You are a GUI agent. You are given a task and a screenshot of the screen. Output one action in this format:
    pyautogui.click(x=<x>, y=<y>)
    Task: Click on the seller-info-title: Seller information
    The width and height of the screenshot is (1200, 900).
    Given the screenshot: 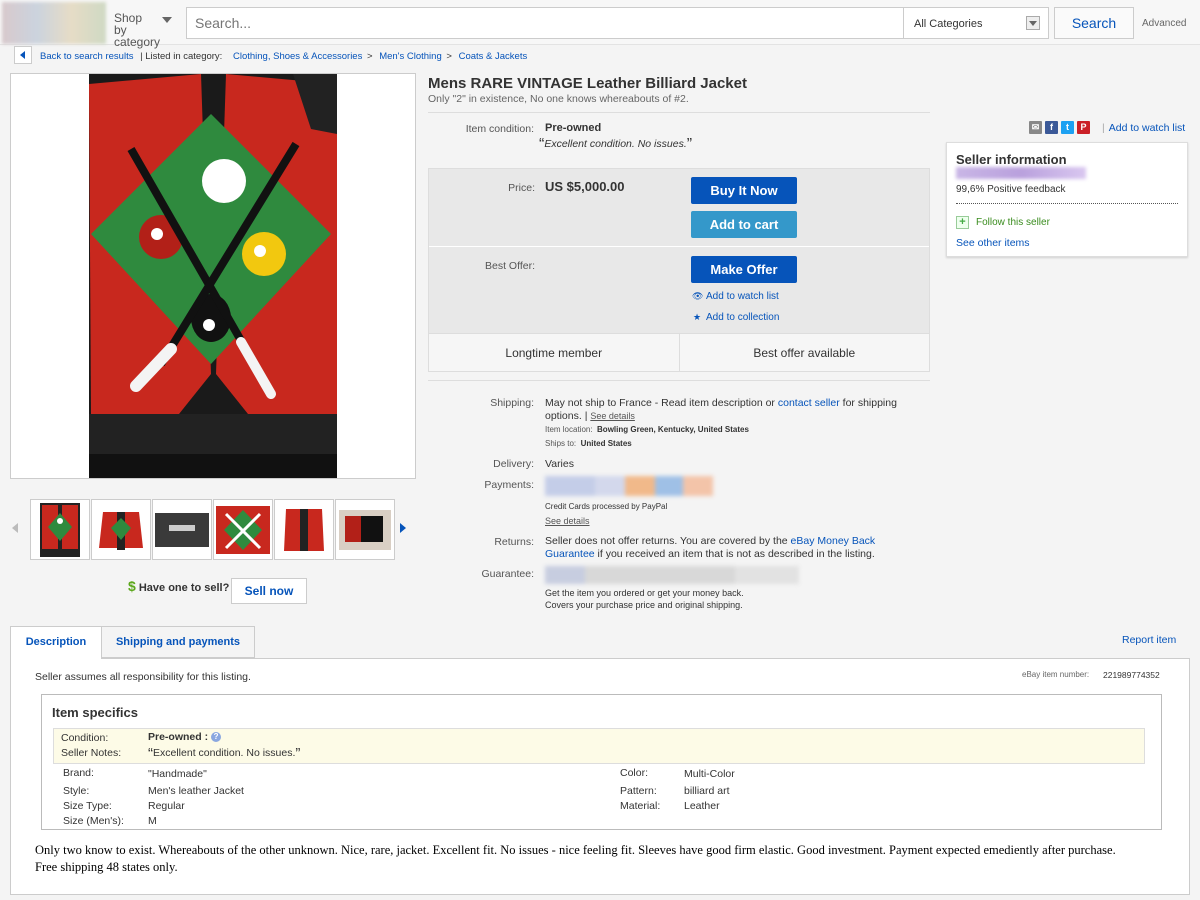 What is the action you would take?
    pyautogui.click(x=1011, y=159)
    